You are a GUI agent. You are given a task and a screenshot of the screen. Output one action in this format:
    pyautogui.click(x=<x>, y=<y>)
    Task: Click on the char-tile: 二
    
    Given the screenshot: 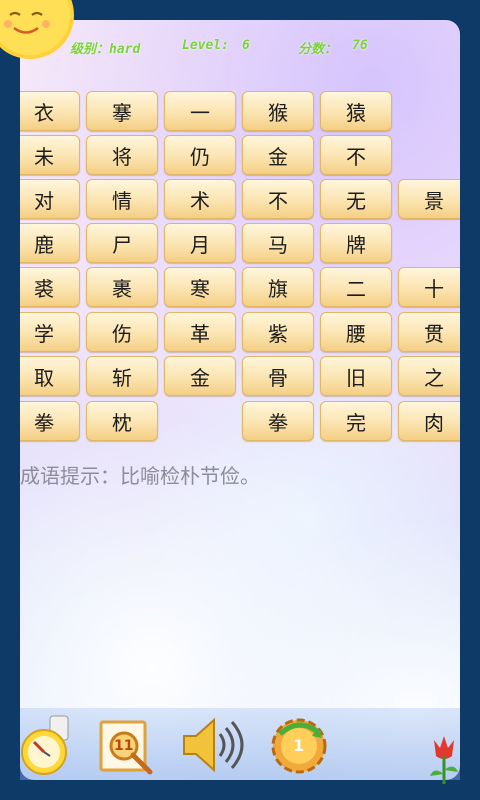 What is the action you would take?
    pyautogui.click(x=356, y=287)
    